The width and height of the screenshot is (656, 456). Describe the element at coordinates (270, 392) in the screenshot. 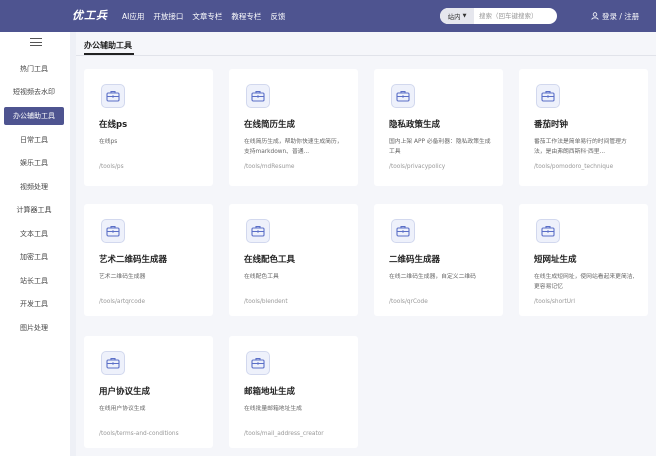

I see `card-title: 邮箱地址生成` at that location.